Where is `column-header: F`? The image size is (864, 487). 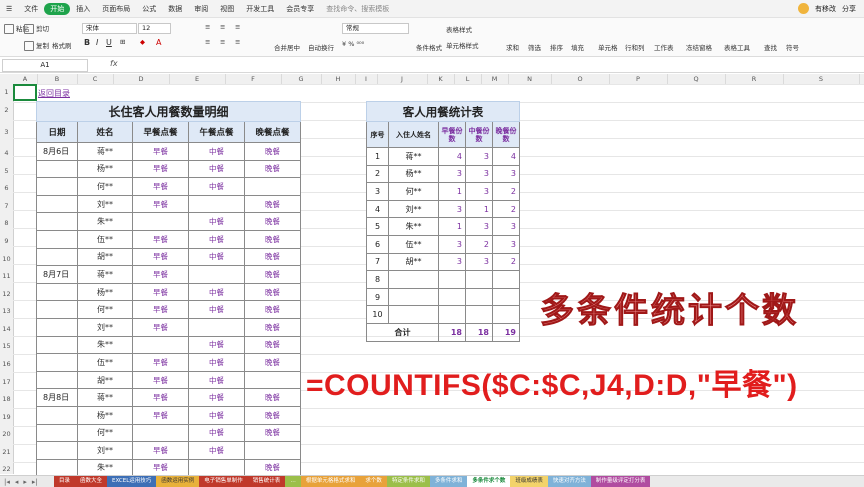 column-header: F is located at coordinates (253, 79).